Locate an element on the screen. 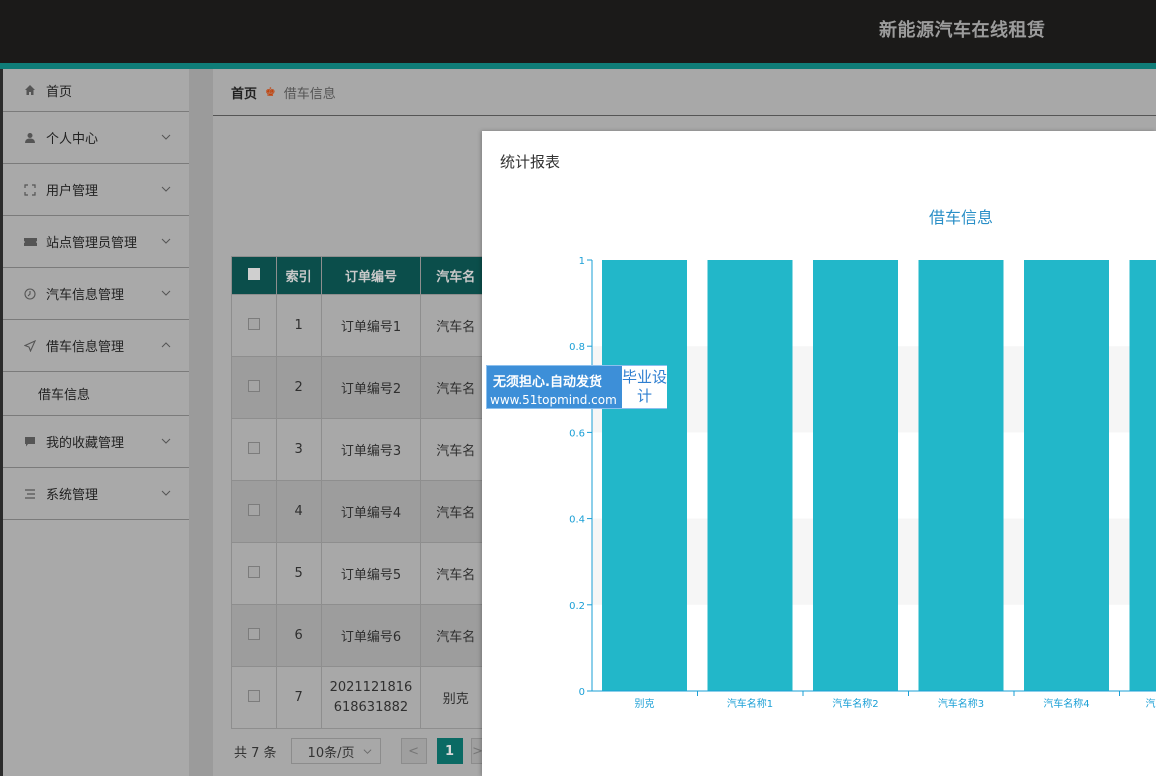  x-tick-label: 别克 is located at coordinates (645, 704).